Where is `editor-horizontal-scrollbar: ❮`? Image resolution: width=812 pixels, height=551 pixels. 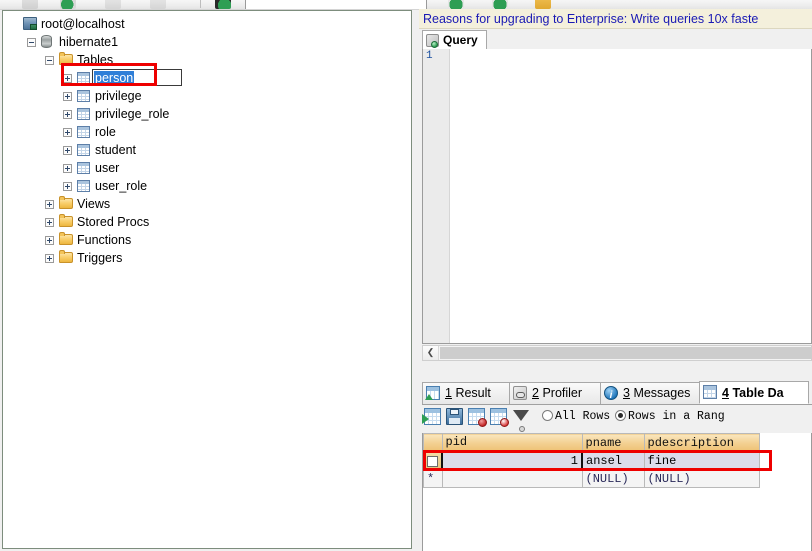 editor-horizontal-scrollbar: ❮ is located at coordinates (617, 353).